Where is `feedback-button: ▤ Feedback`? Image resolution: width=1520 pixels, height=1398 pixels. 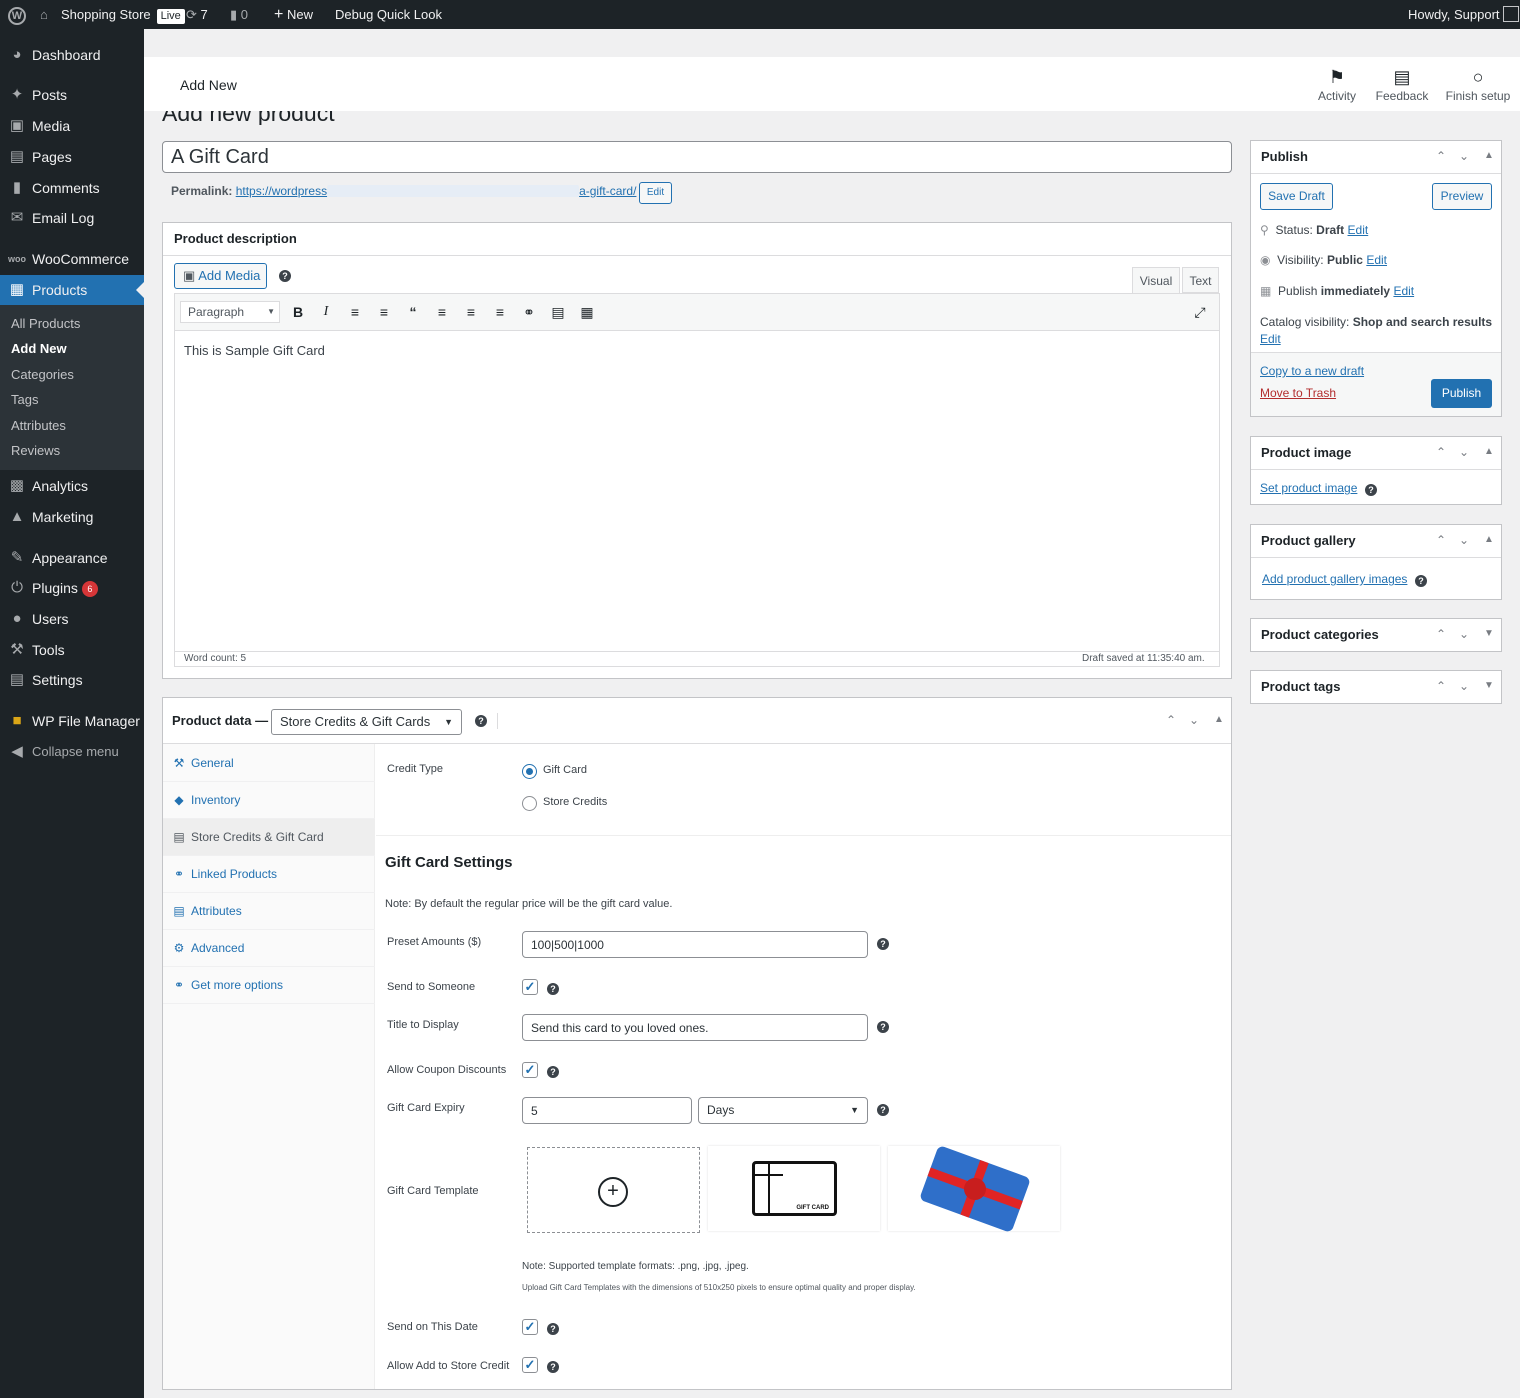
feedback-button: ▤ Feedback is located at coordinates (1402, 84).